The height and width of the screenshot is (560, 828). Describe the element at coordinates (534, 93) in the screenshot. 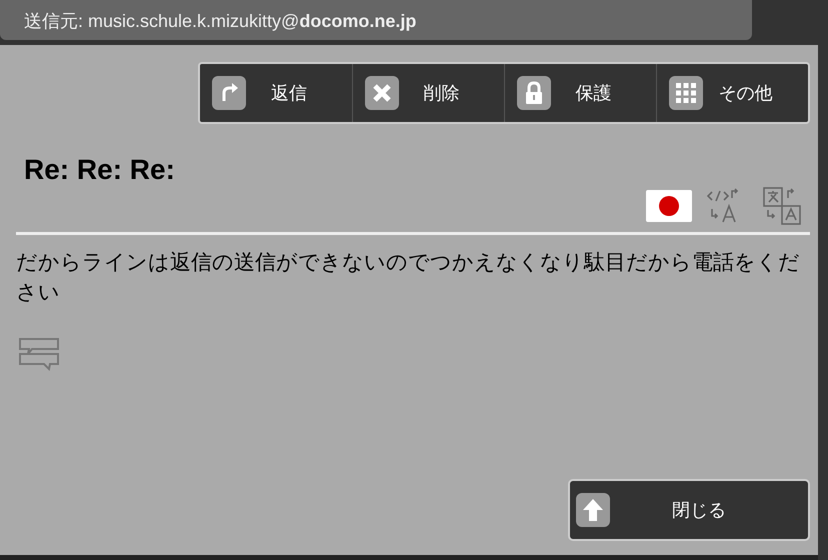

I see `lock-icon` at that location.